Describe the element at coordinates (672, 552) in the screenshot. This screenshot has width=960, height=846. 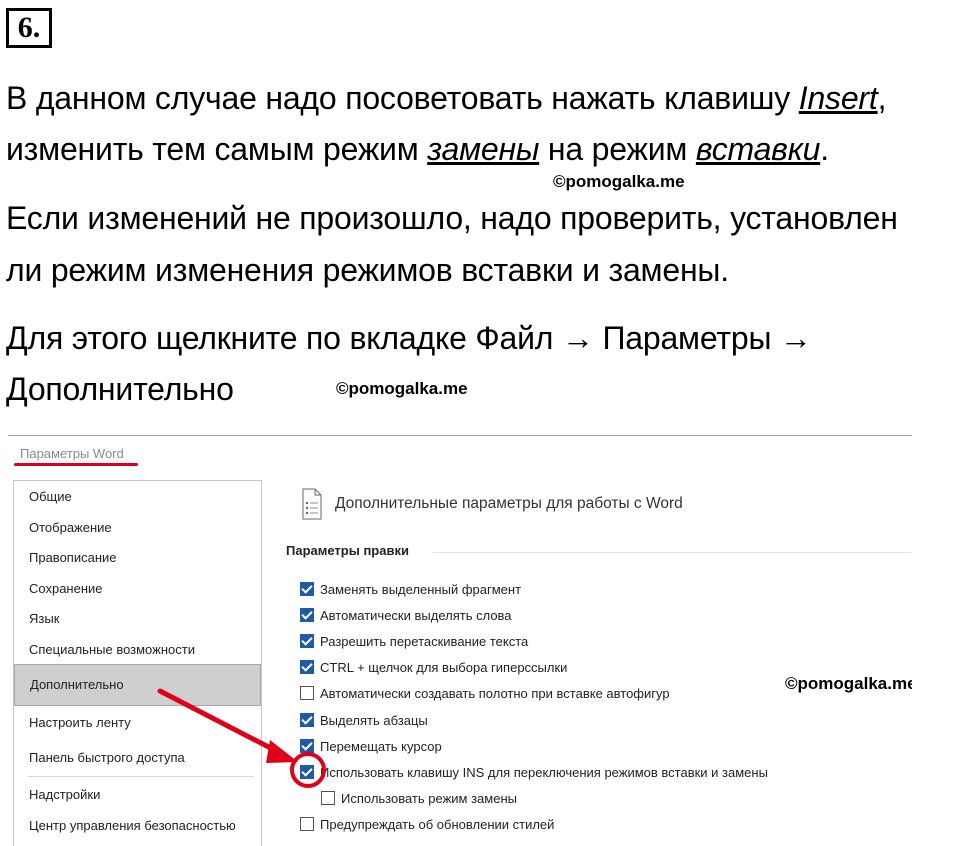
I see `section-divider` at that location.